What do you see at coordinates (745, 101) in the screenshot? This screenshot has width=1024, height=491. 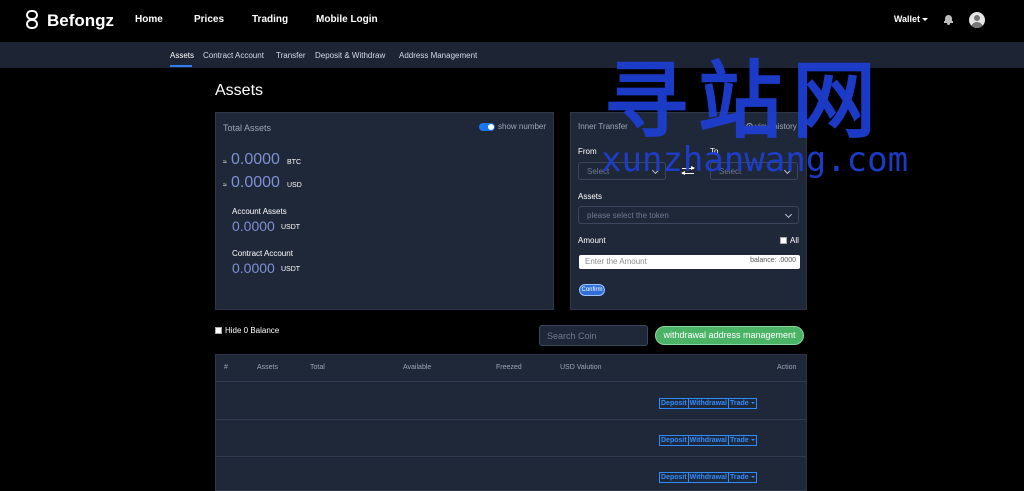 I see `watermark-chinese: 寻站网` at bounding box center [745, 101].